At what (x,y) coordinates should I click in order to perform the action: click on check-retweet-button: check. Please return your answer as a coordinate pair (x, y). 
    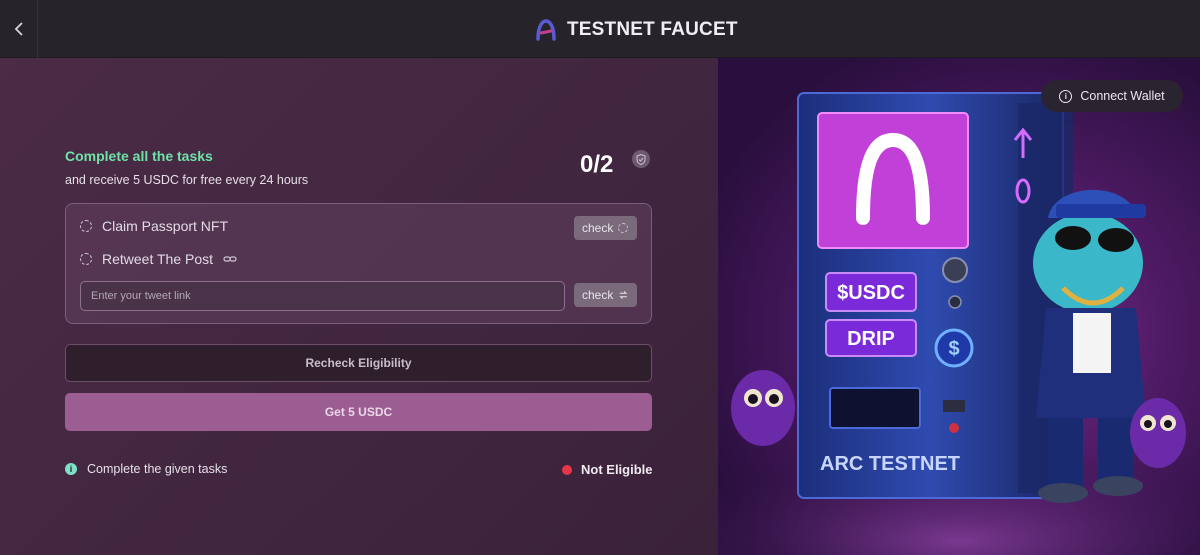
    Looking at the image, I should click on (605, 295).